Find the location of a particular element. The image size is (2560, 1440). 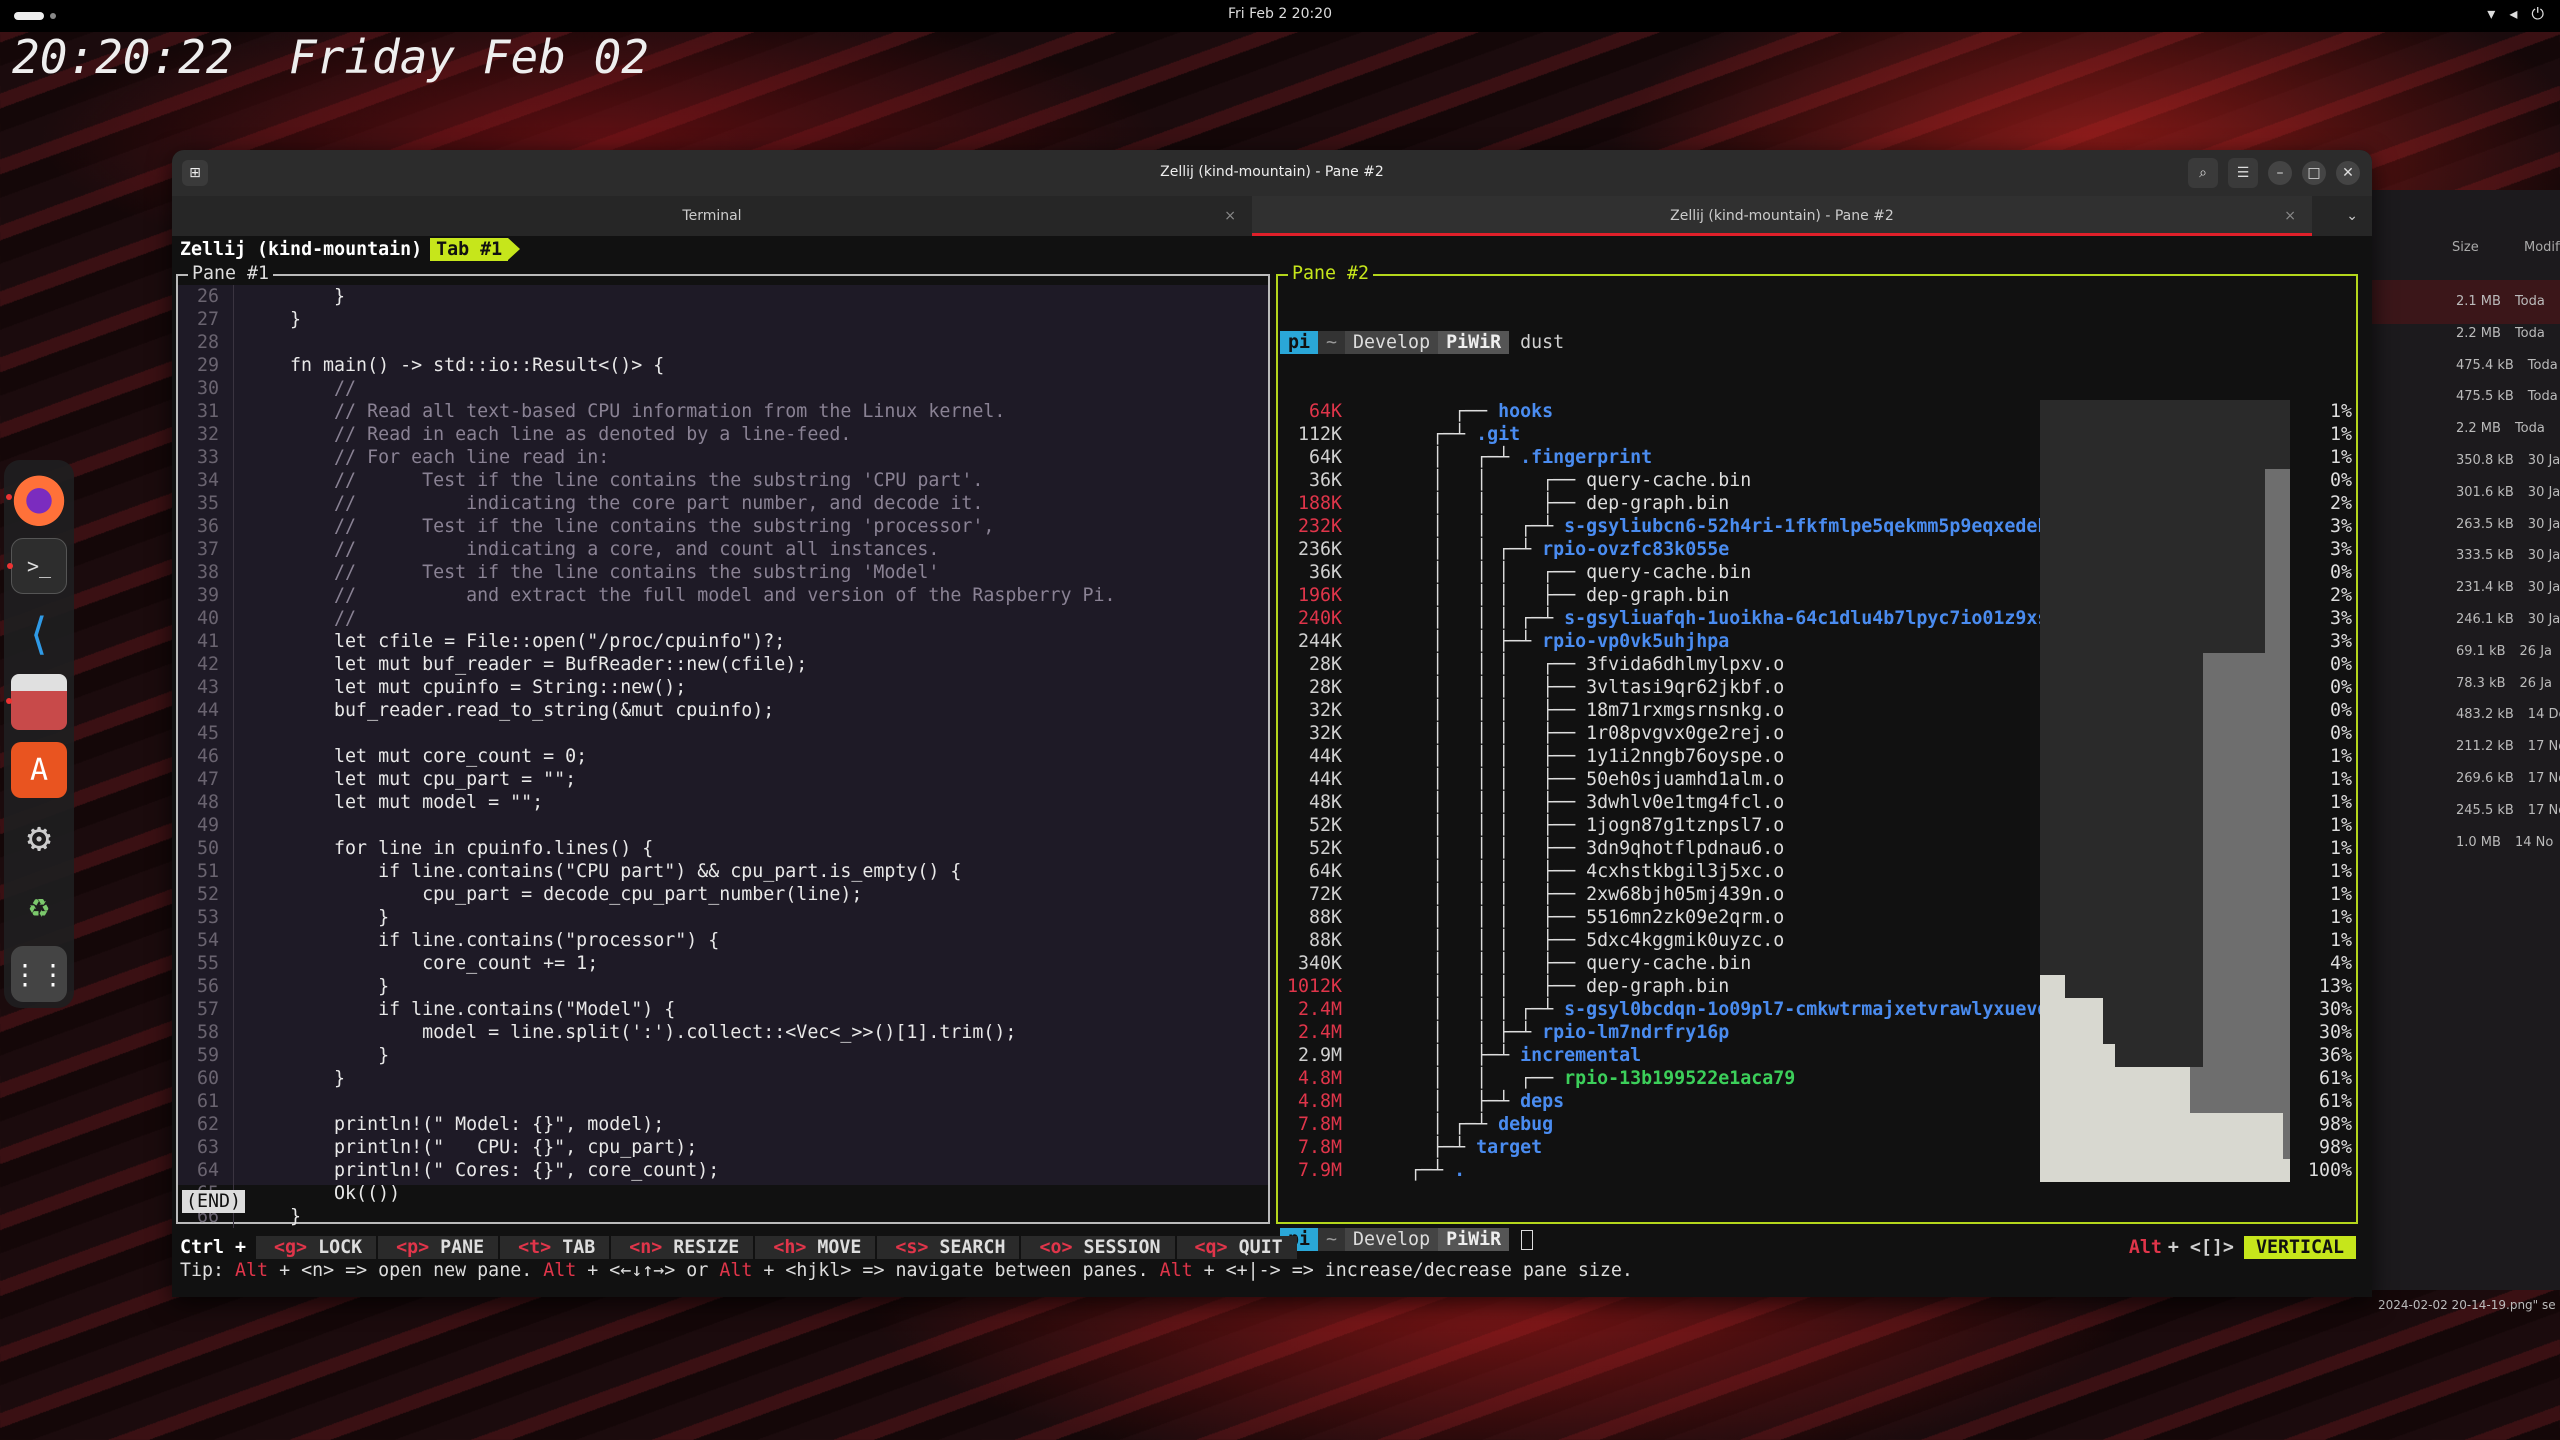

close-button: ✕ is located at coordinates (2348, 173).